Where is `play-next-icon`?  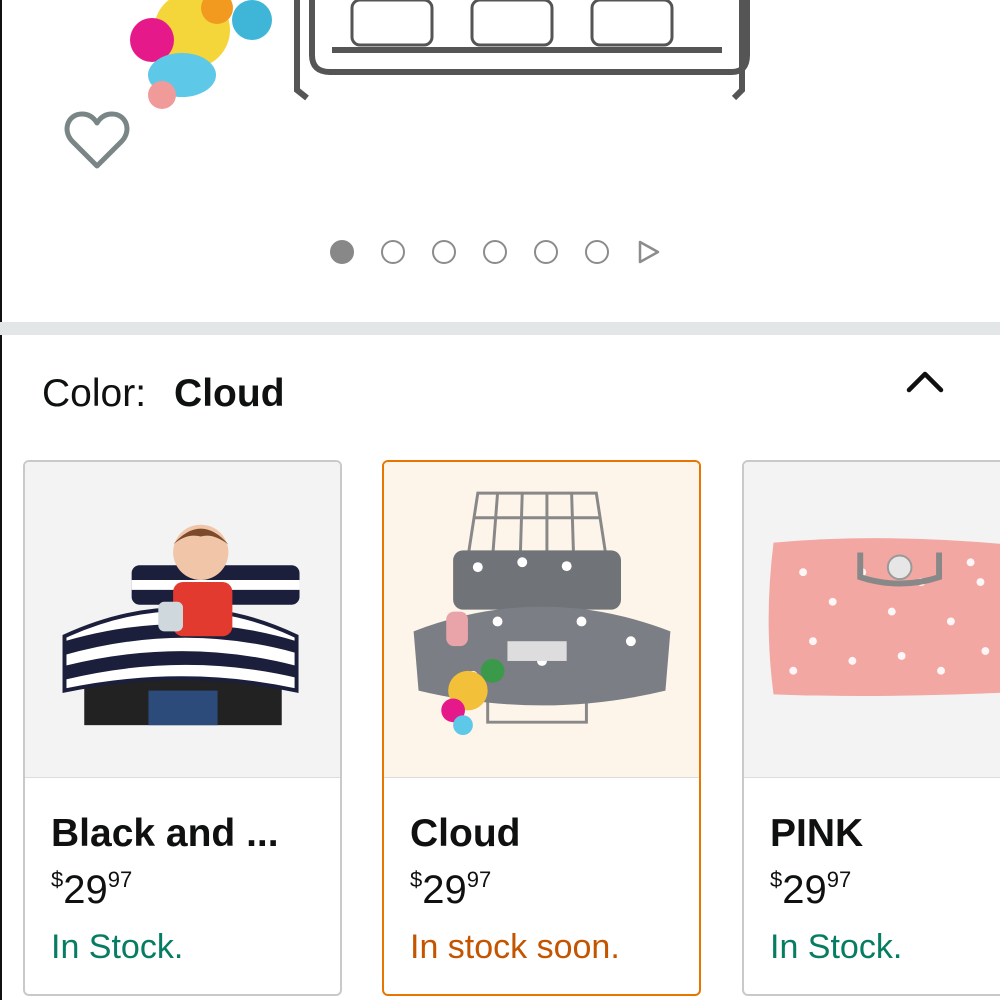
play-next-icon is located at coordinates (649, 252).